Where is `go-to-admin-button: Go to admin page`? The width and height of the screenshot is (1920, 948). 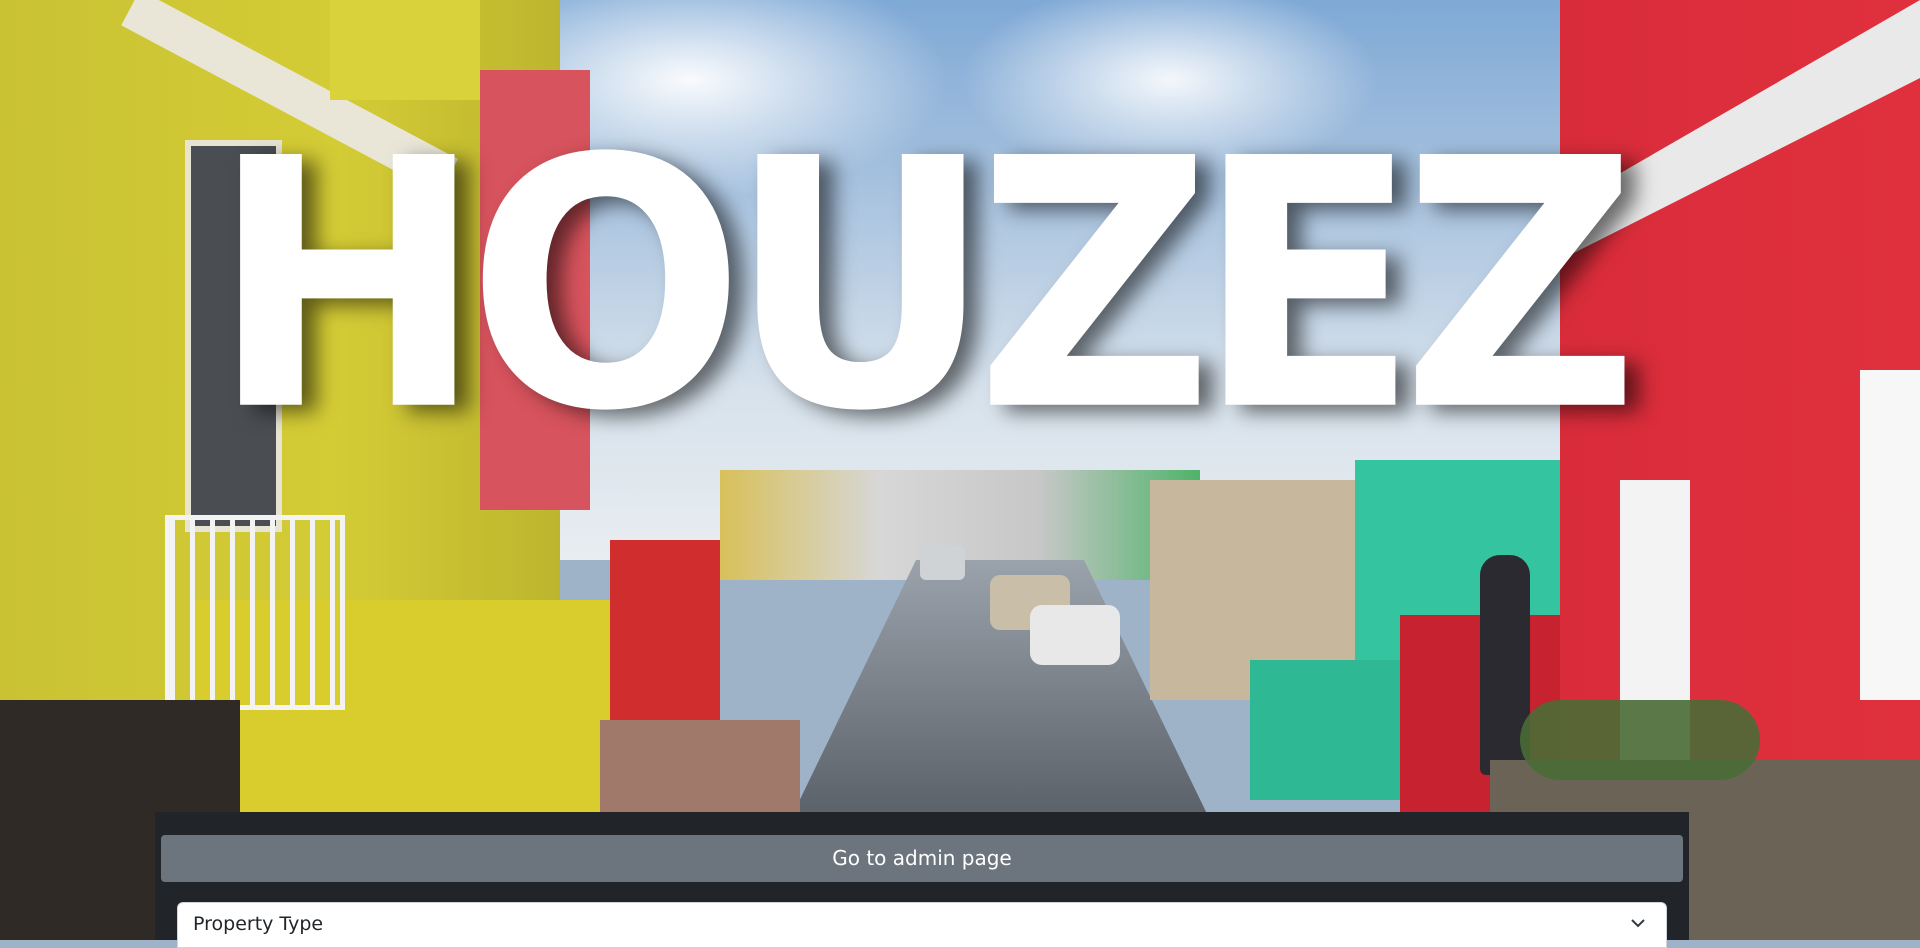 go-to-admin-button: Go to admin page is located at coordinates (922, 858).